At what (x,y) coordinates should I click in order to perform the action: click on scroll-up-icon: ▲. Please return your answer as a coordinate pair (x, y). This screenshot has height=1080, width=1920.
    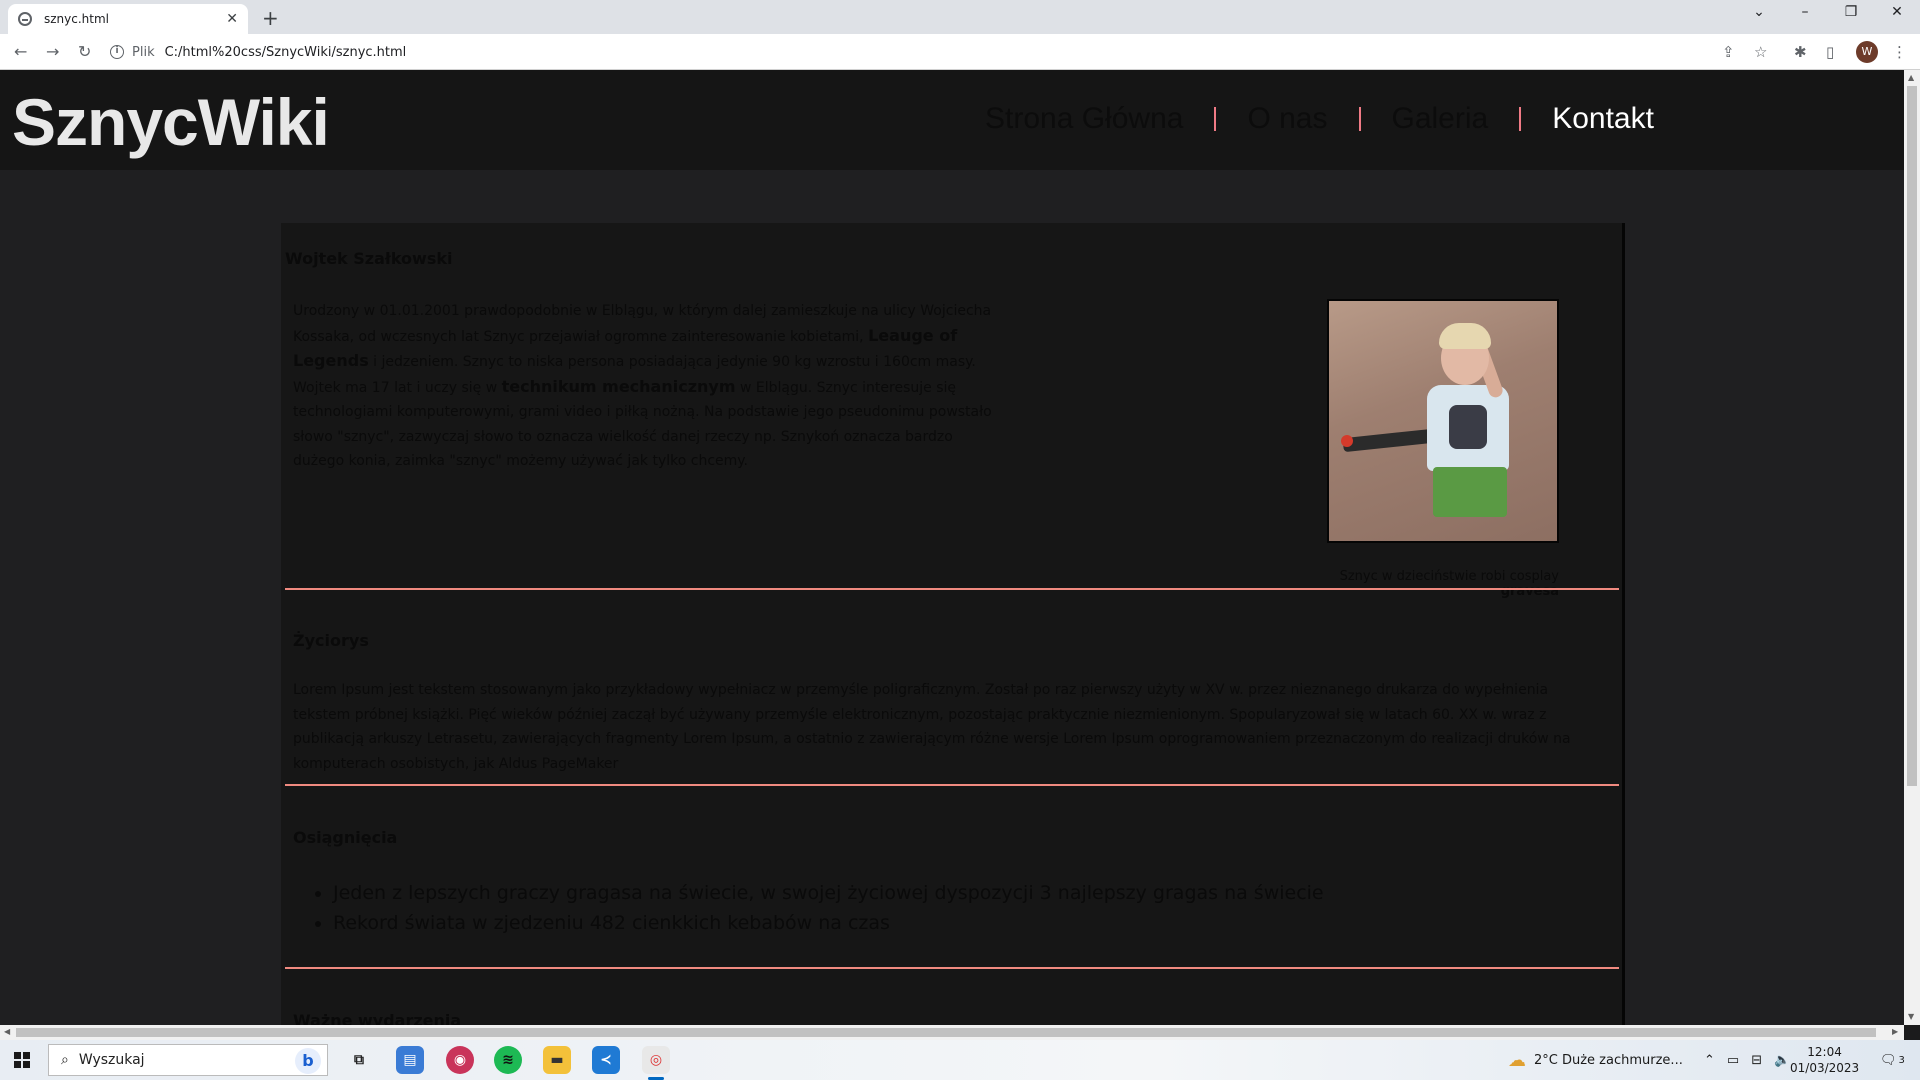
    Looking at the image, I should click on (1911, 77).